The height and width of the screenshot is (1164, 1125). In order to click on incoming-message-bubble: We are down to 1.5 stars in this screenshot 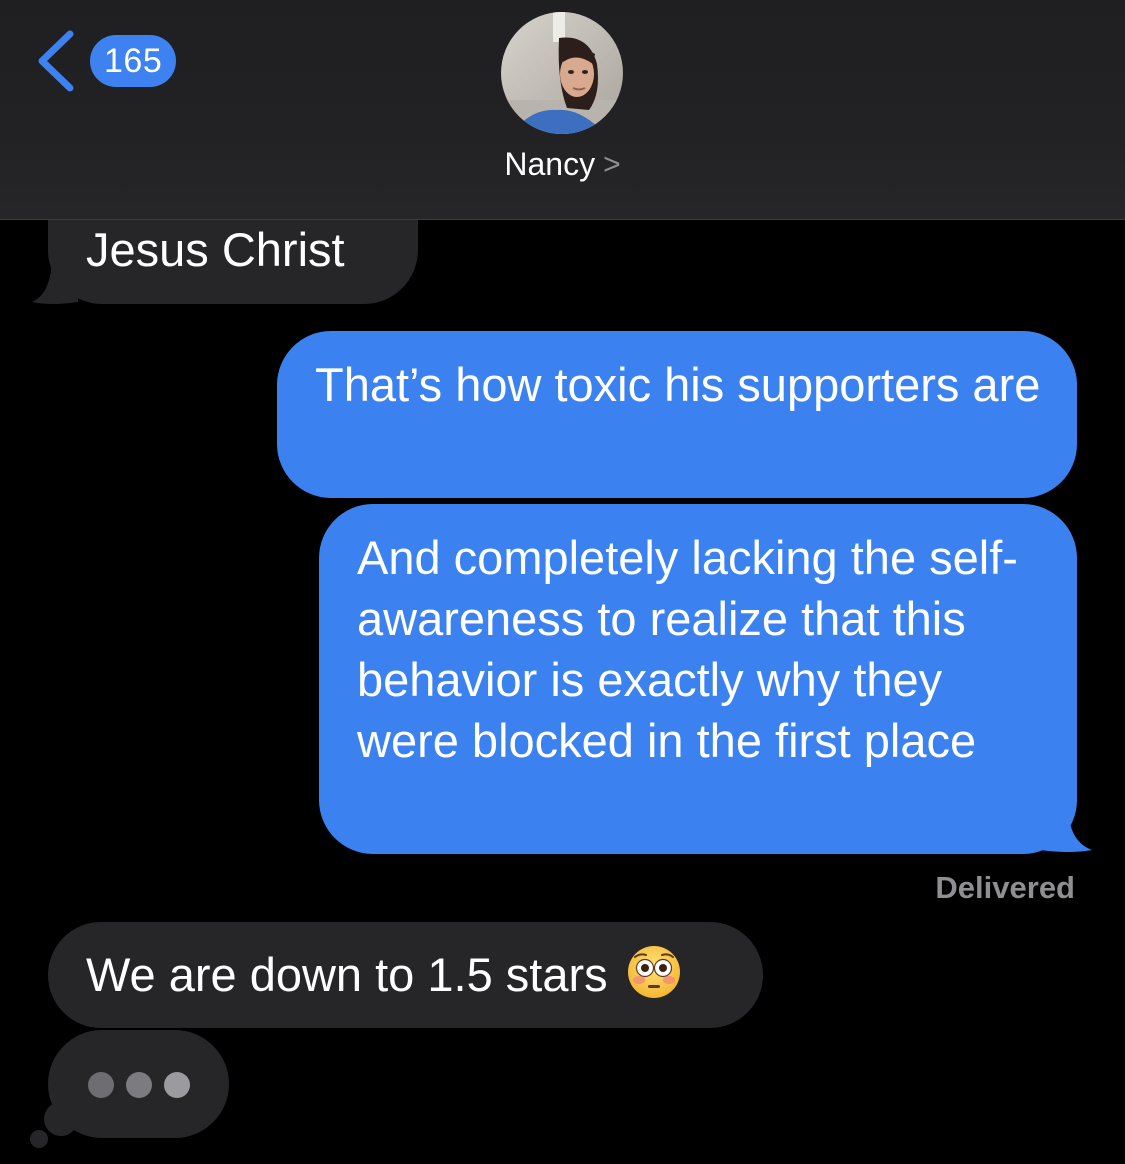, I will do `click(405, 975)`.